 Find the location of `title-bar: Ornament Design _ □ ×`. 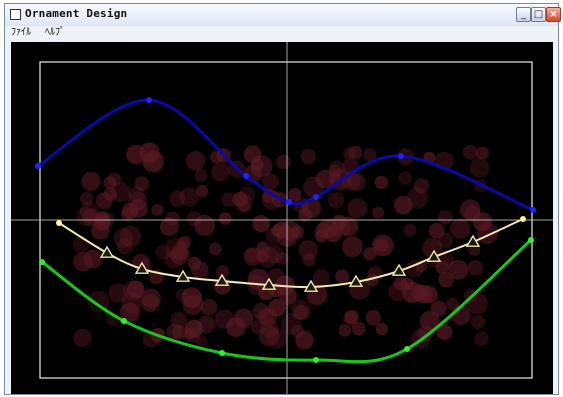

title-bar: Ornament Design _ □ × is located at coordinates (283, 15).